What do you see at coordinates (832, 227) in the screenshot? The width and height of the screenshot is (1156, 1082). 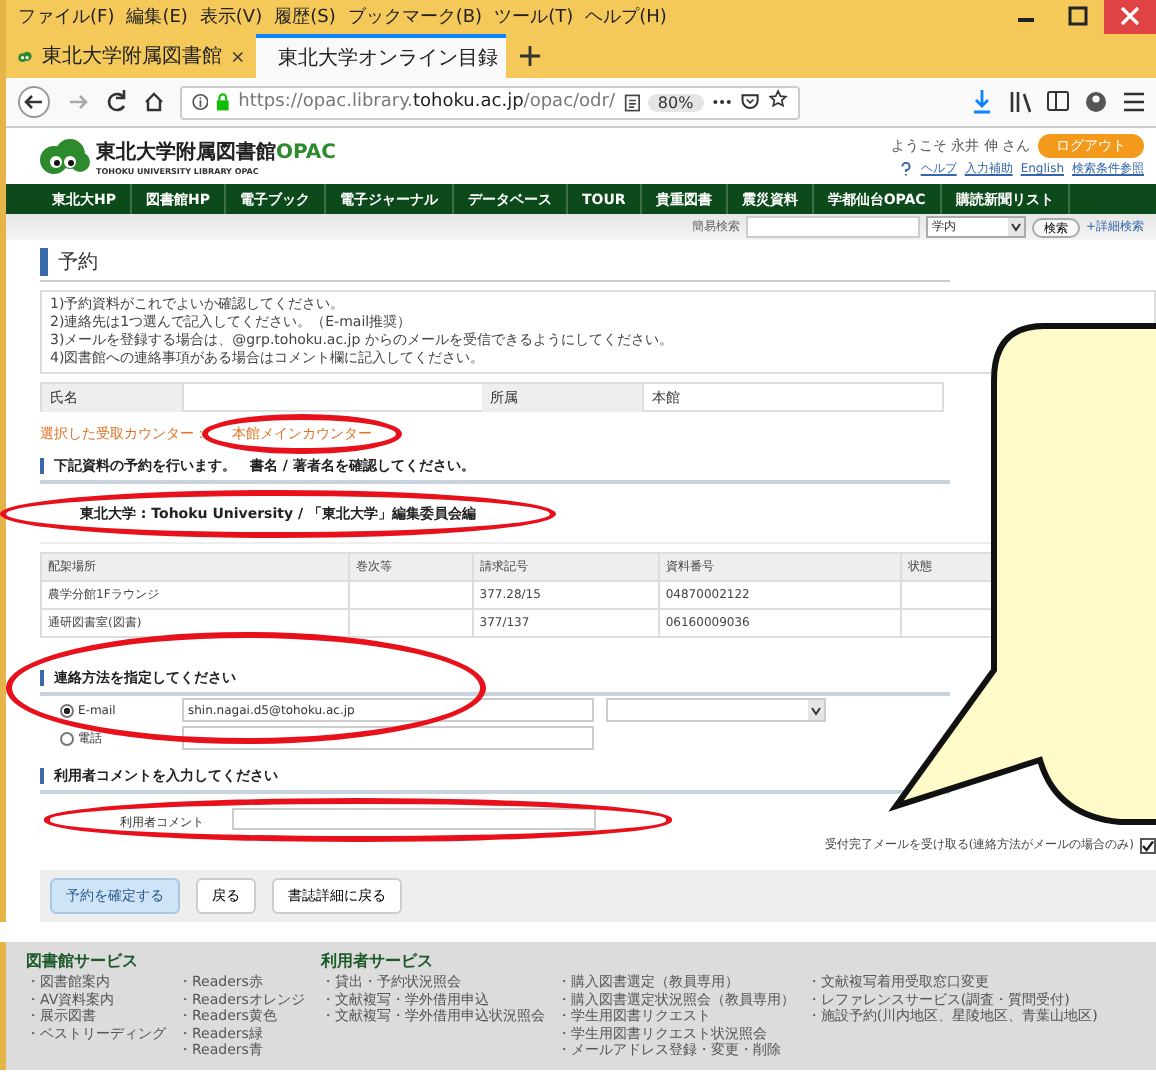 I see `search-field` at bounding box center [832, 227].